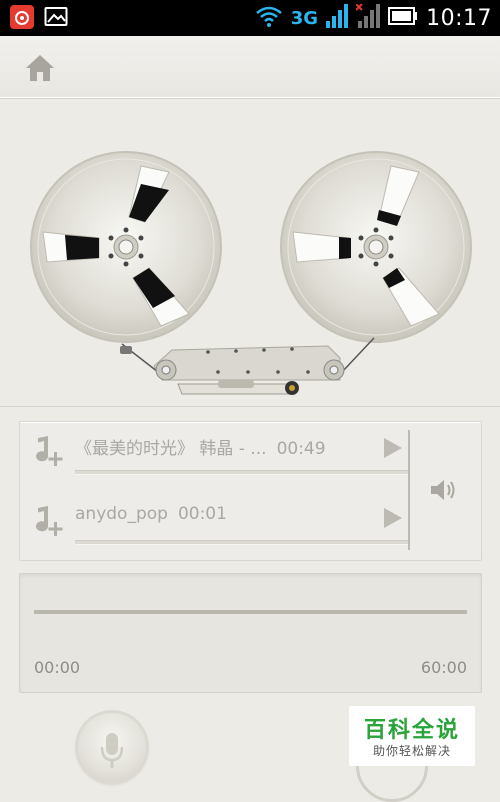 This screenshot has width=500, height=802. What do you see at coordinates (301, 449) in the screenshot?
I see `track-duration: 00:49` at bounding box center [301, 449].